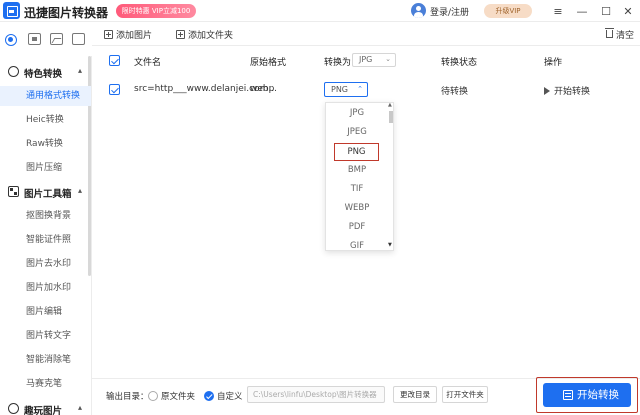 This screenshot has width=640, height=415. Describe the element at coordinates (108, 34) in the screenshot. I see `add-icon` at that location.